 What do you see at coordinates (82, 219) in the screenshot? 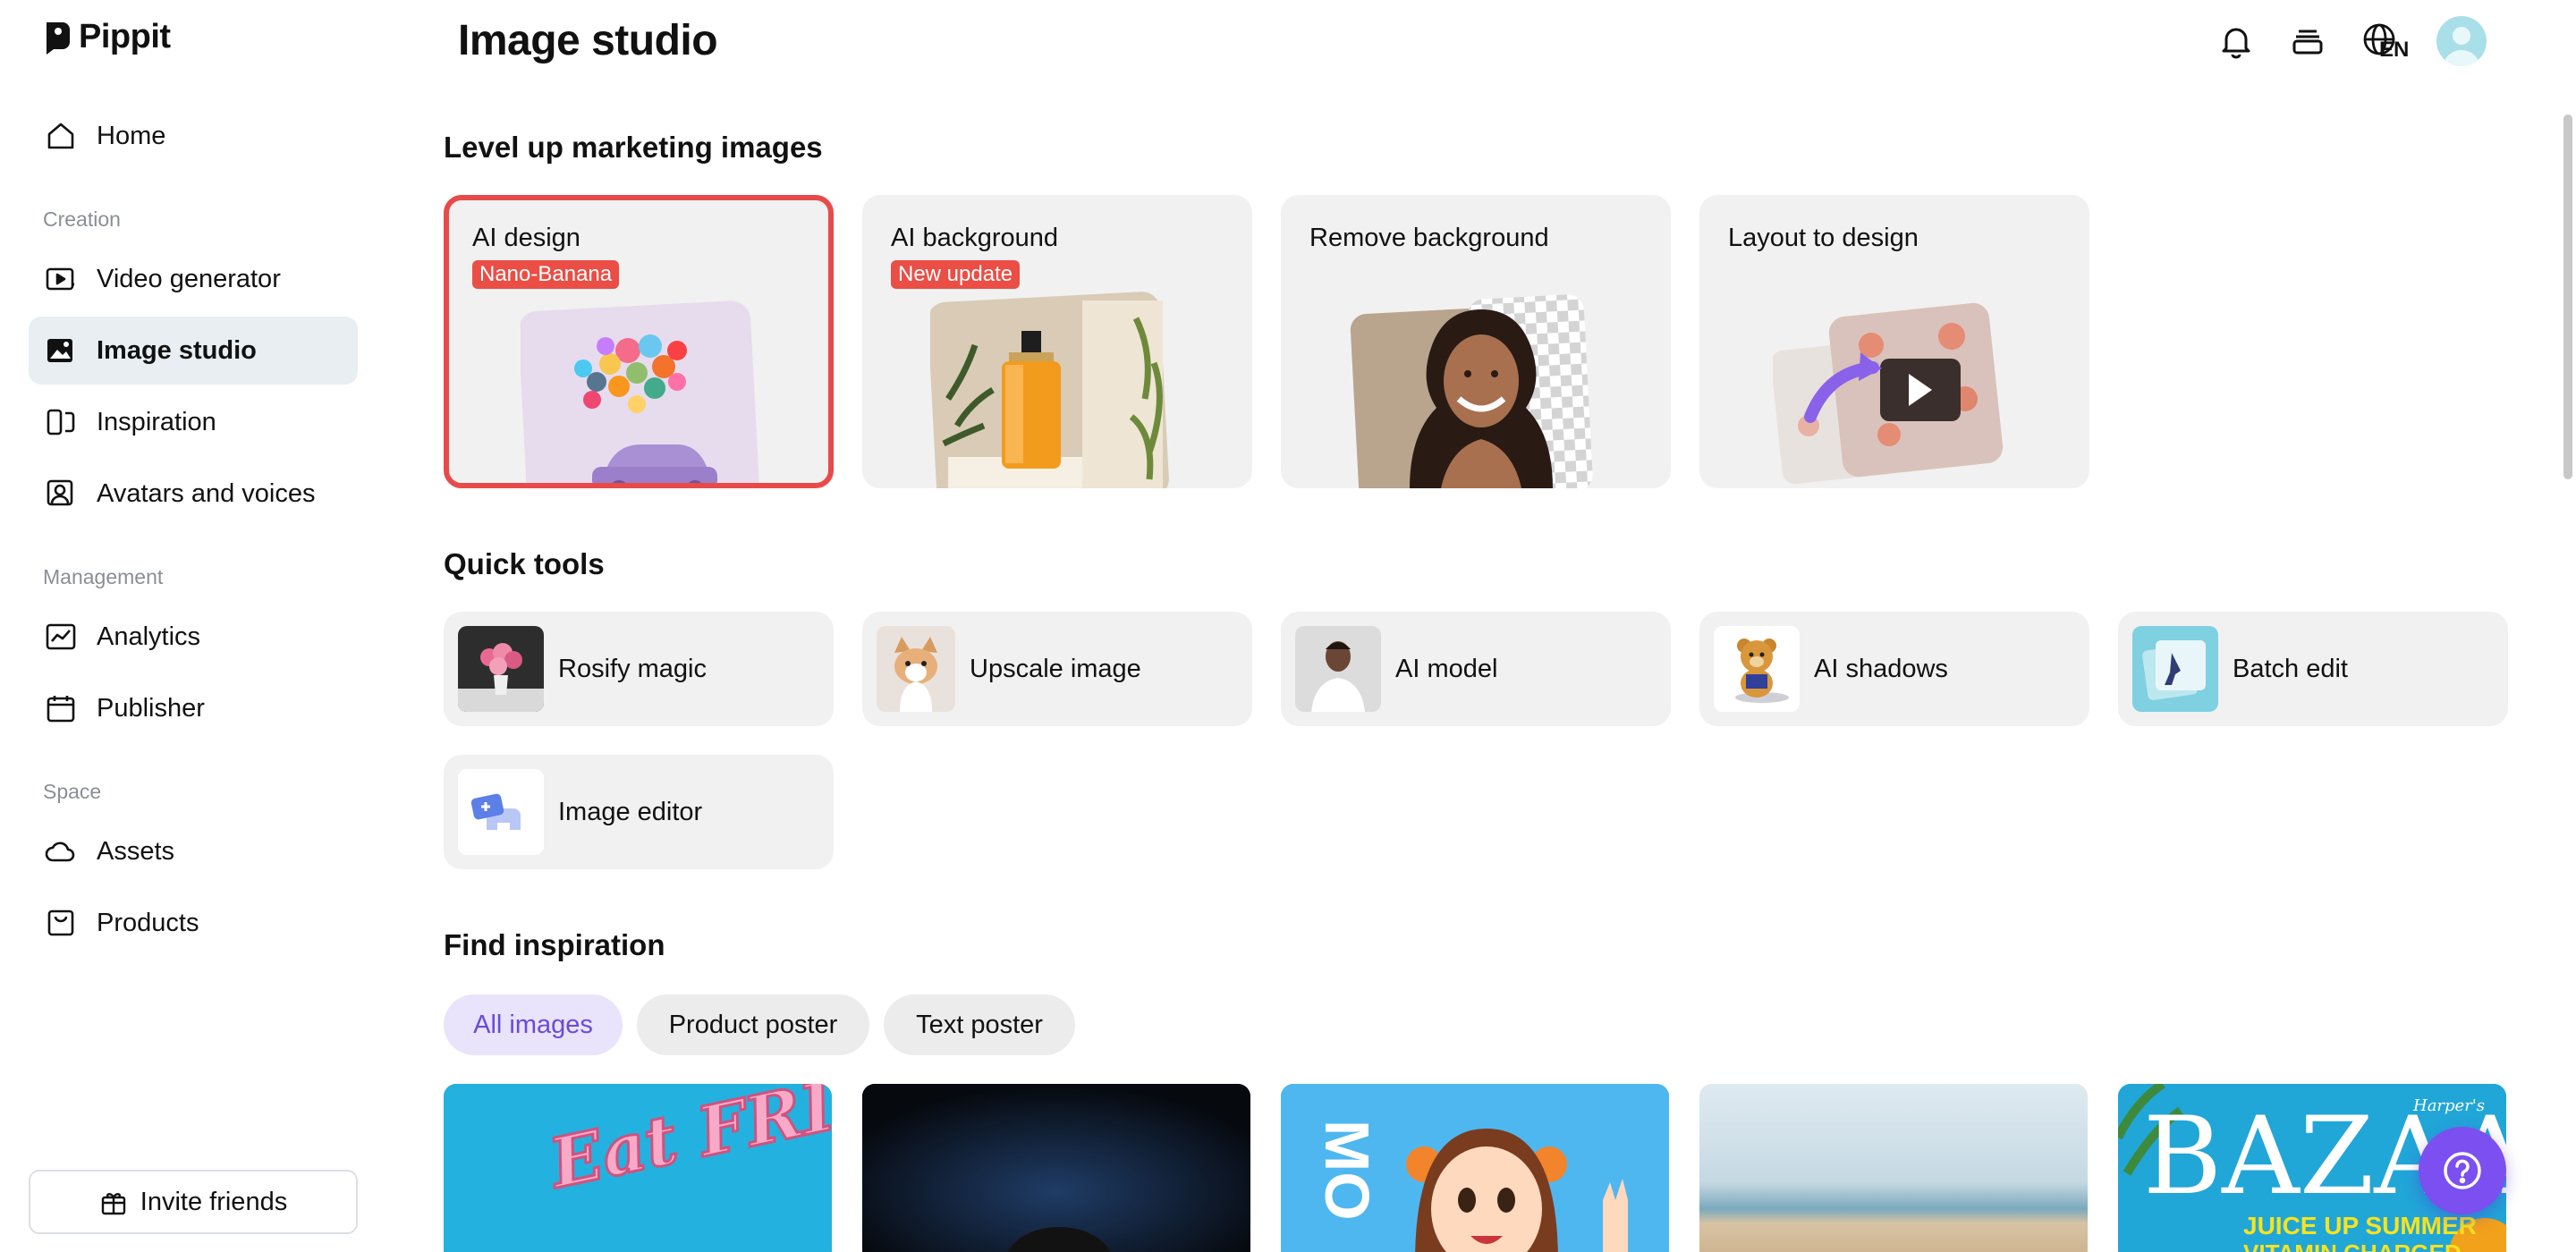
I see `section-title-creation: Creation` at bounding box center [82, 219].